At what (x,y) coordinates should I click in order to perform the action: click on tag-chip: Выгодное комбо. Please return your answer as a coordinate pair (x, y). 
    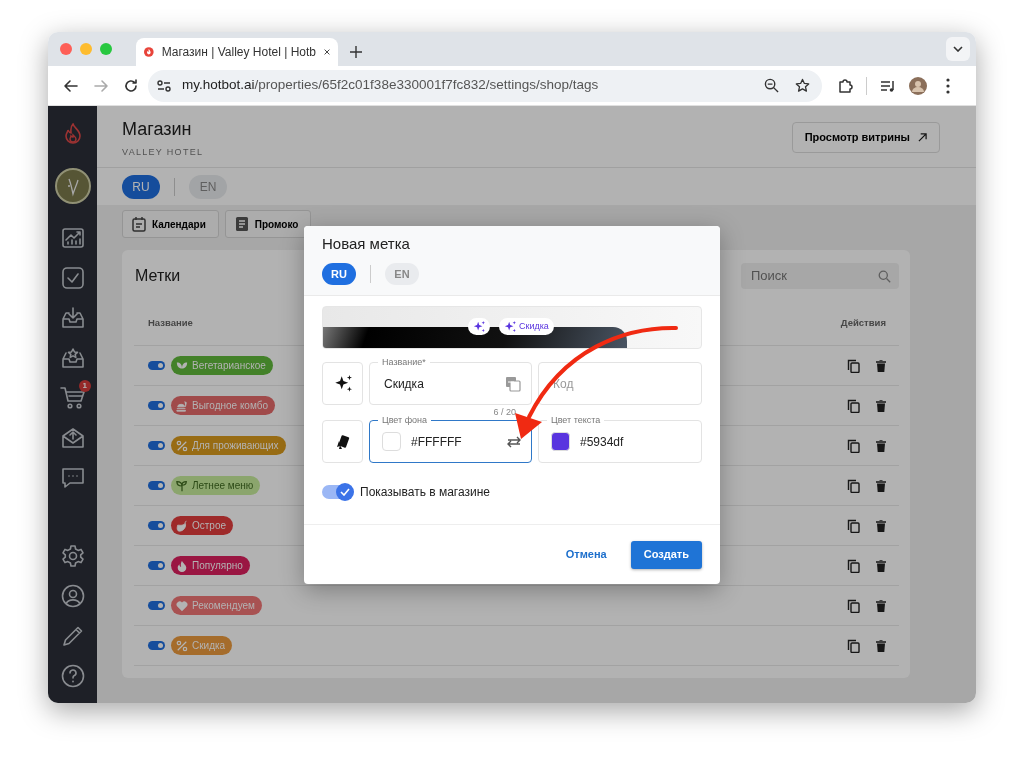
    Looking at the image, I should click on (223, 405).